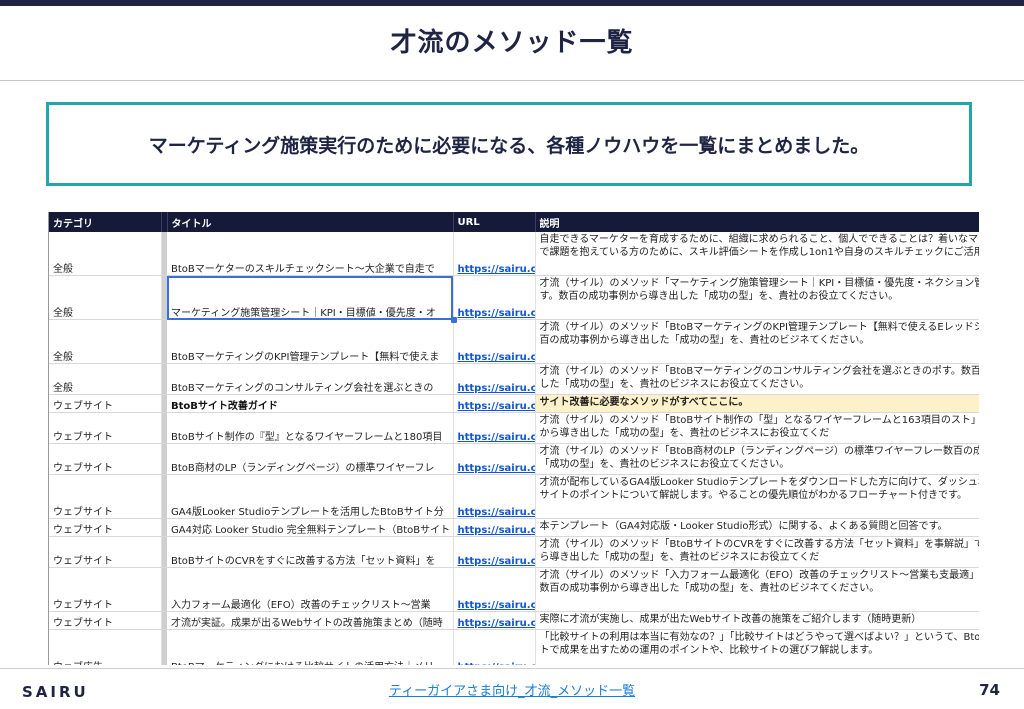 The image size is (1024, 709). What do you see at coordinates (310, 222) in the screenshot?
I see `header-title: タイトル` at bounding box center [310, 222].